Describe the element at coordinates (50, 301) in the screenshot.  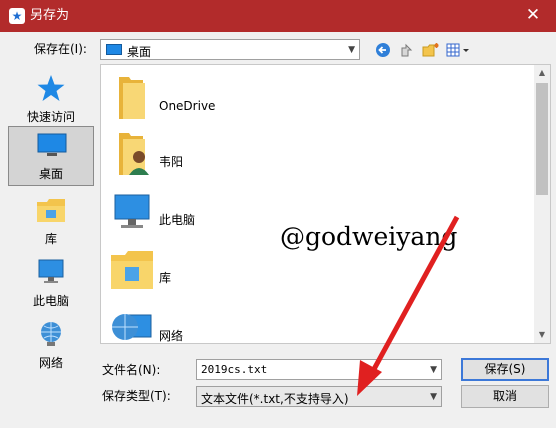
I see `place-label: 此电脑` at that location.